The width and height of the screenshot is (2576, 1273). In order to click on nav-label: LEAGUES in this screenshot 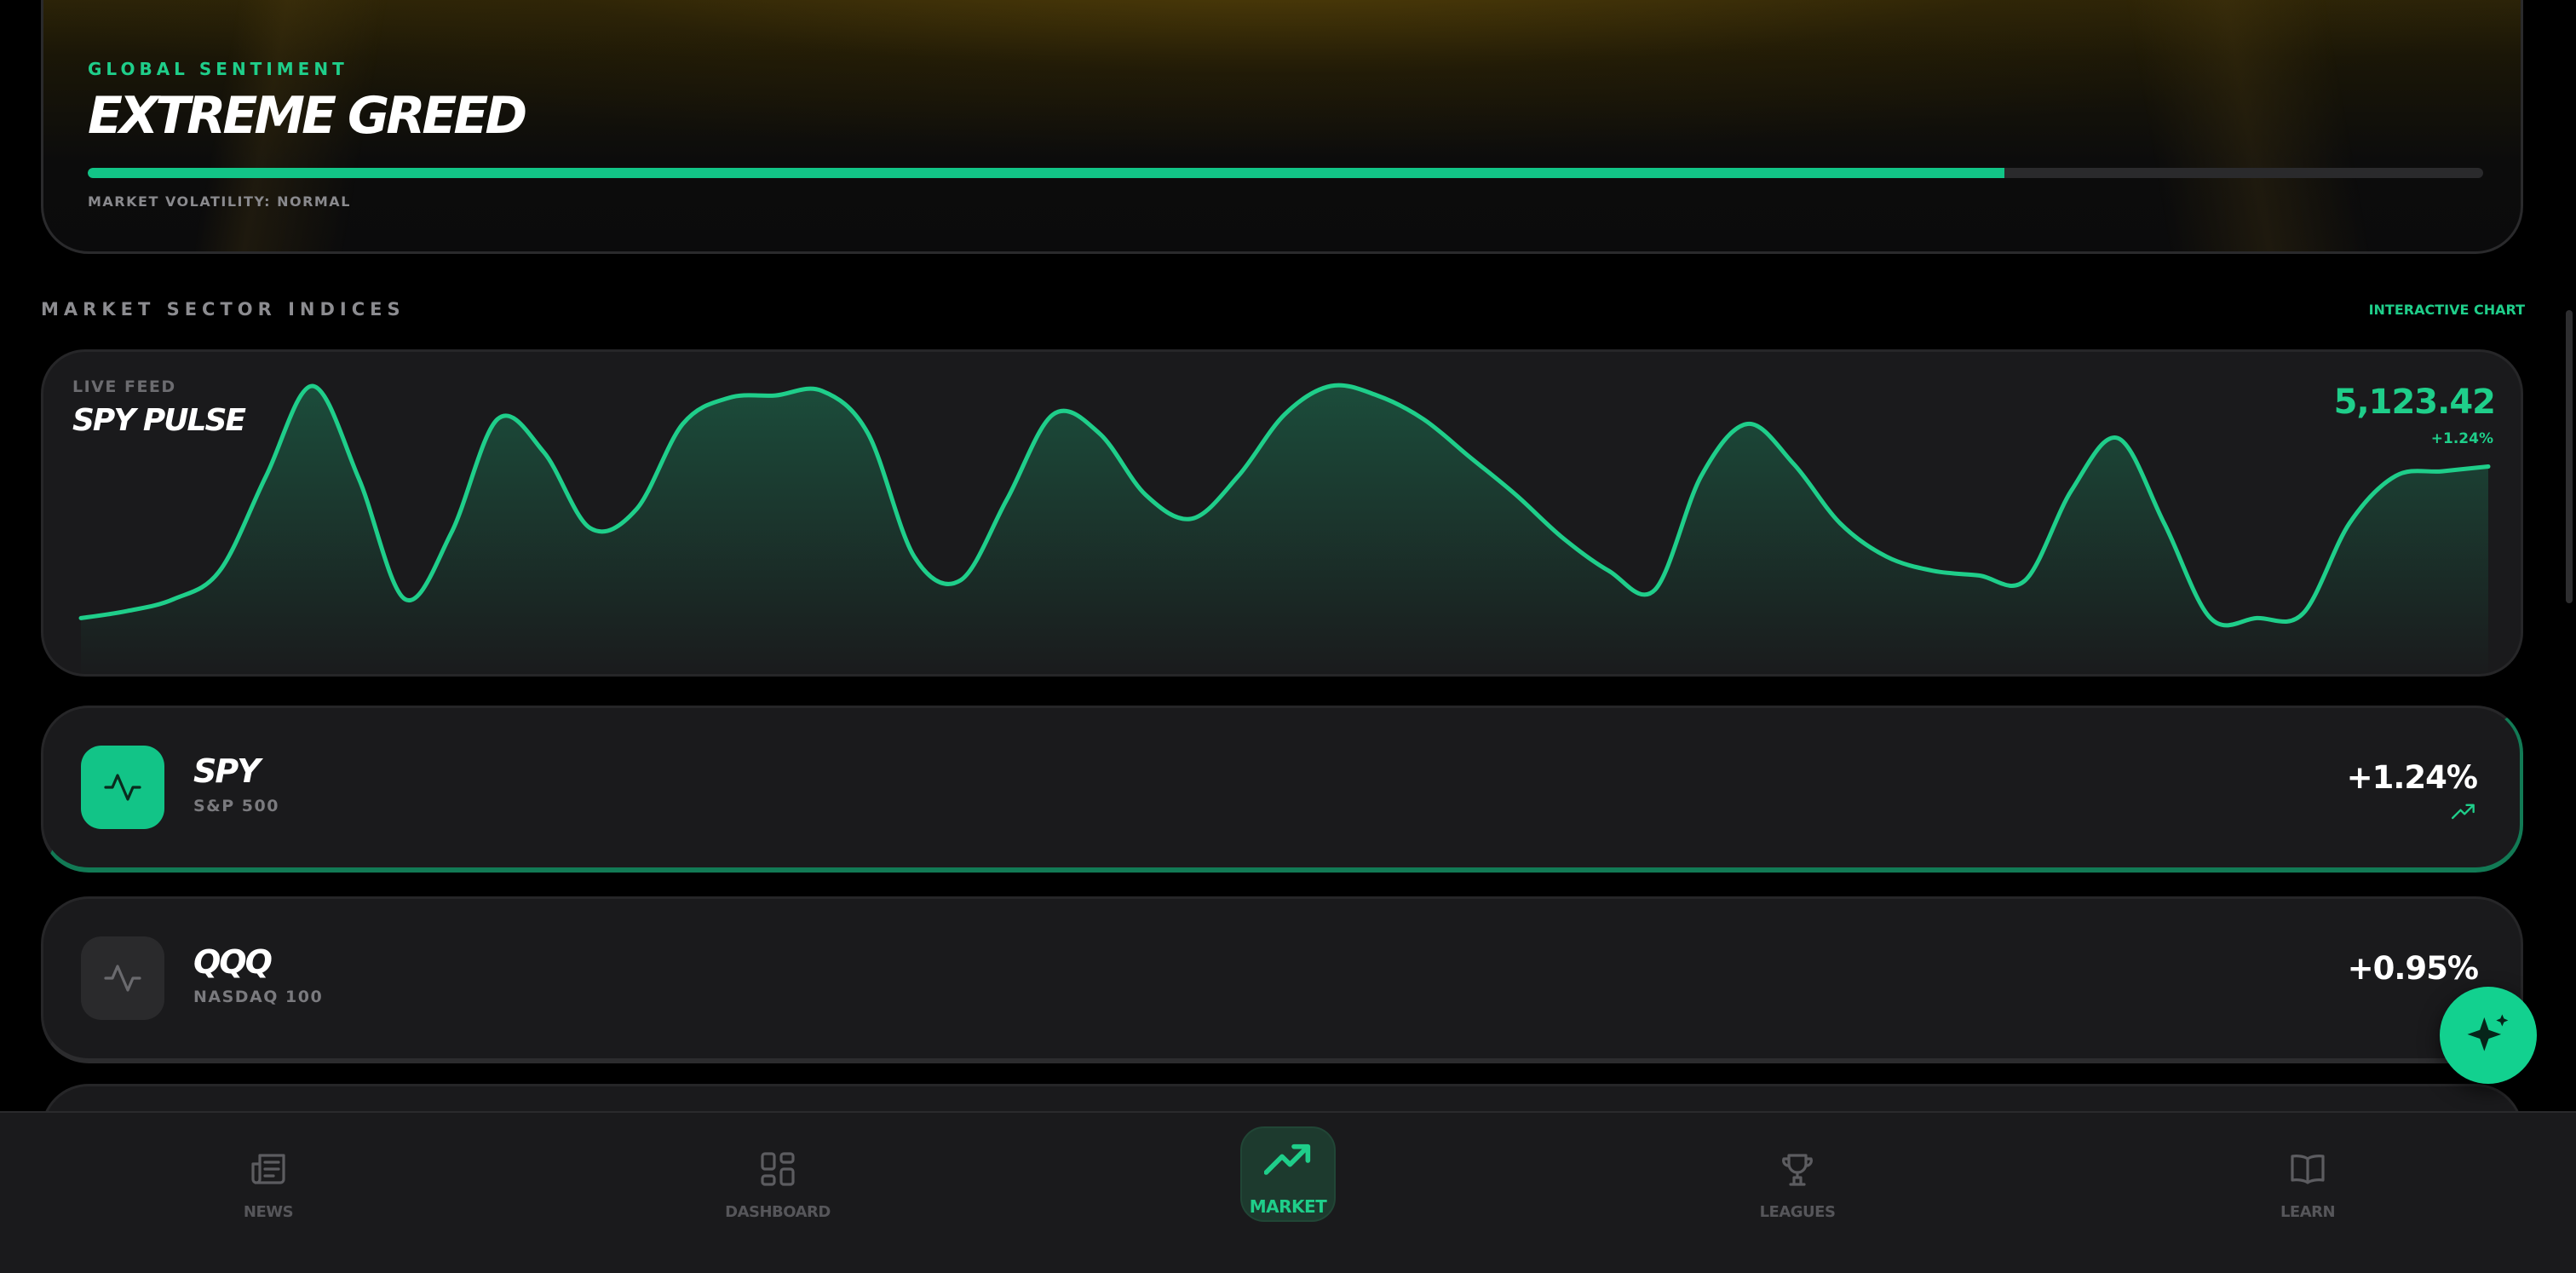, I will do `click(1797, 1212)`.